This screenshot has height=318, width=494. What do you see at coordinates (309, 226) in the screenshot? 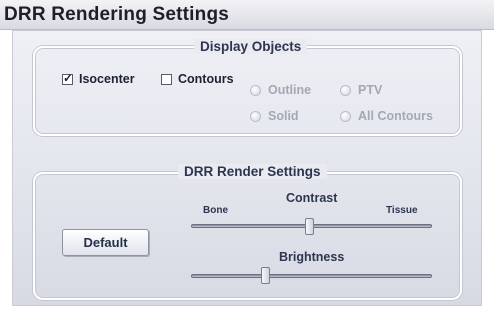
I see `contrast-slider-thumb` at bounding box center [309, 226].